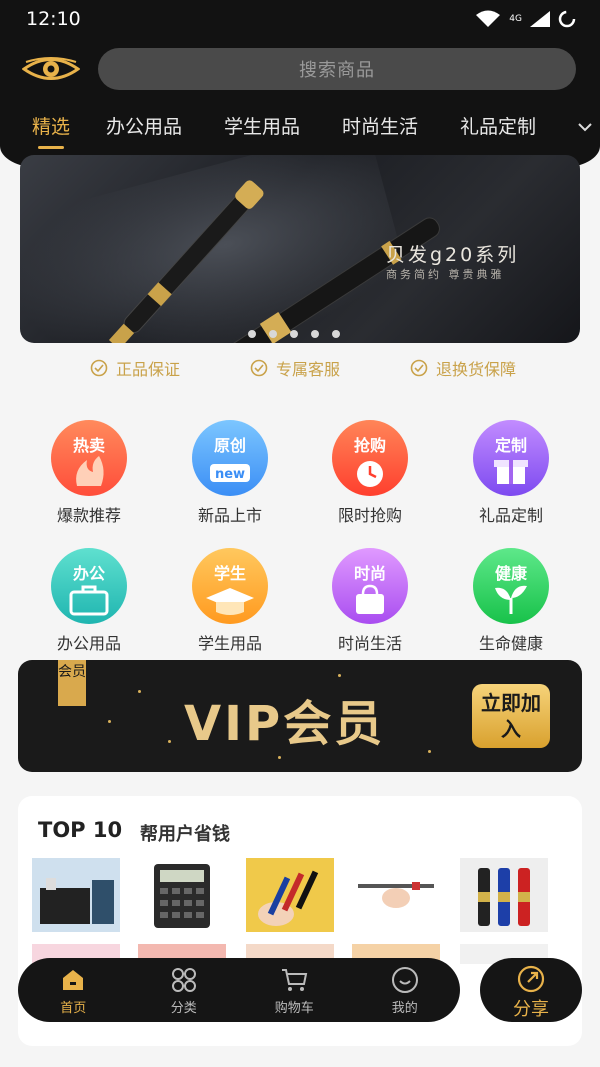 The width and height of the screenshot is (600, 1067). What do you see at coordinates (498, 125) in the screenshot?
I see `tab-gifts: 礼品定制` at bounding box center [498, 125].